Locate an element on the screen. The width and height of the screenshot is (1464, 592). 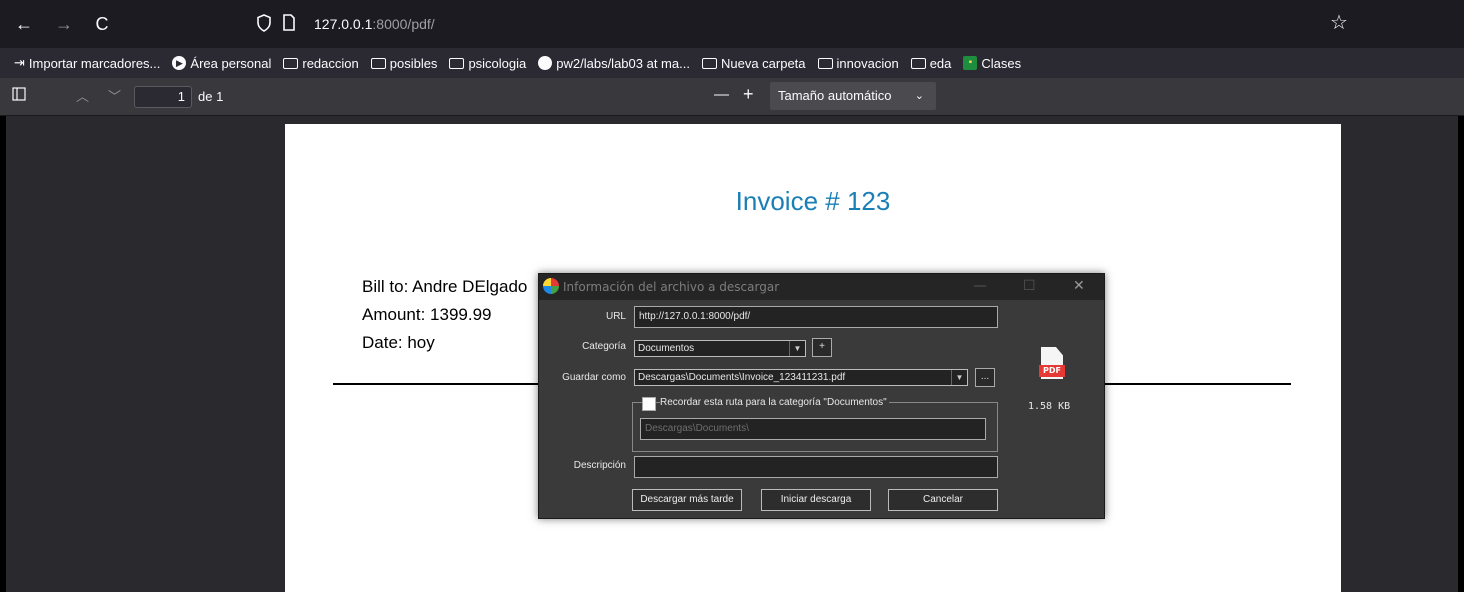
url-field: http://127.0.0.1:8000/pdf/ is located at coordinates (816, 317).